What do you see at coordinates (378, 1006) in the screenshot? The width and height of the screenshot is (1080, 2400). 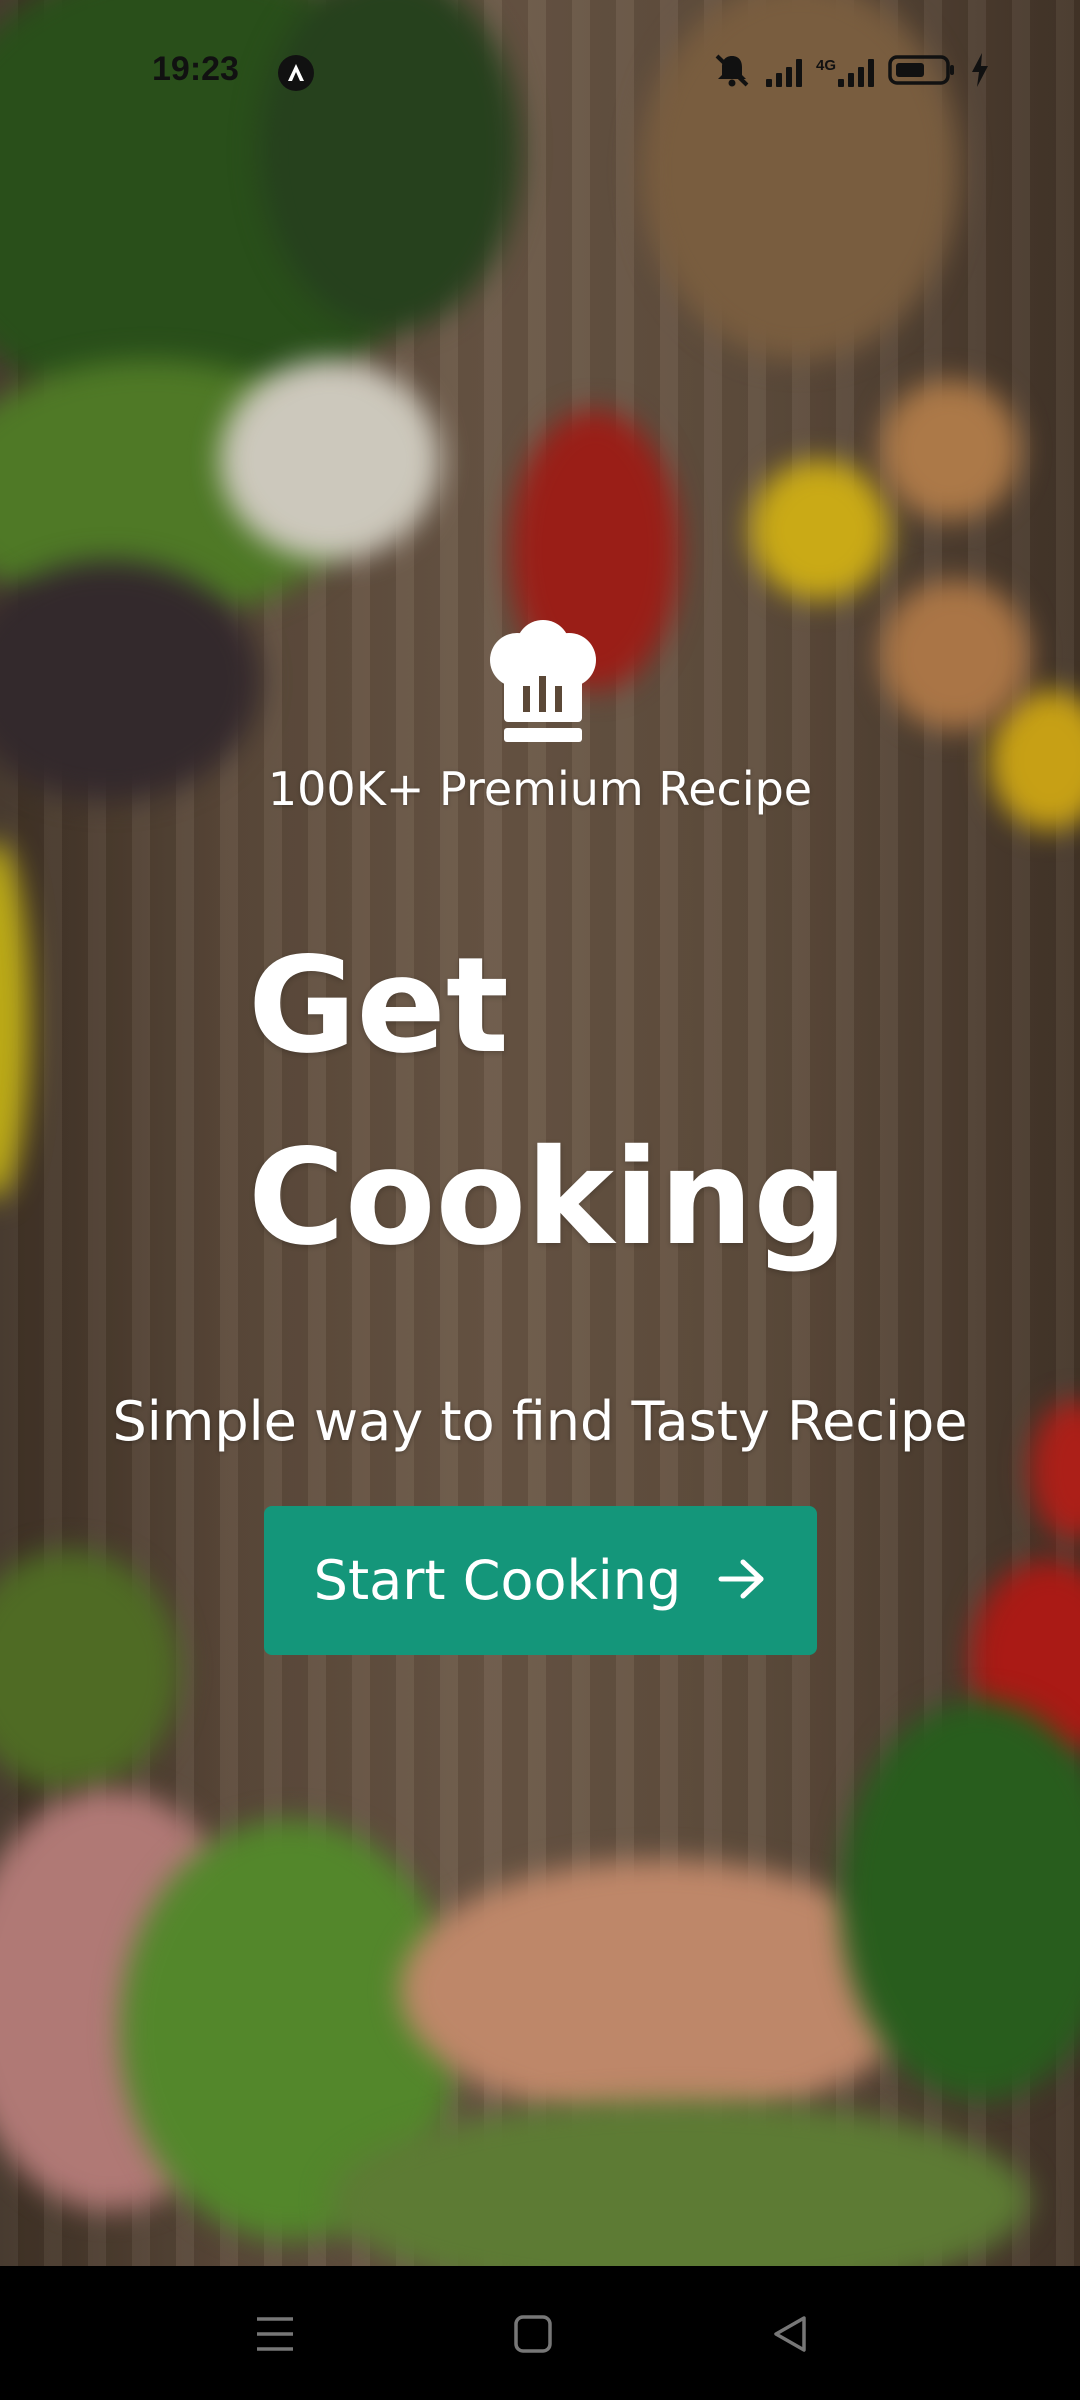 I see `headline-line-1: Get` at bounding box center [378, 1006].